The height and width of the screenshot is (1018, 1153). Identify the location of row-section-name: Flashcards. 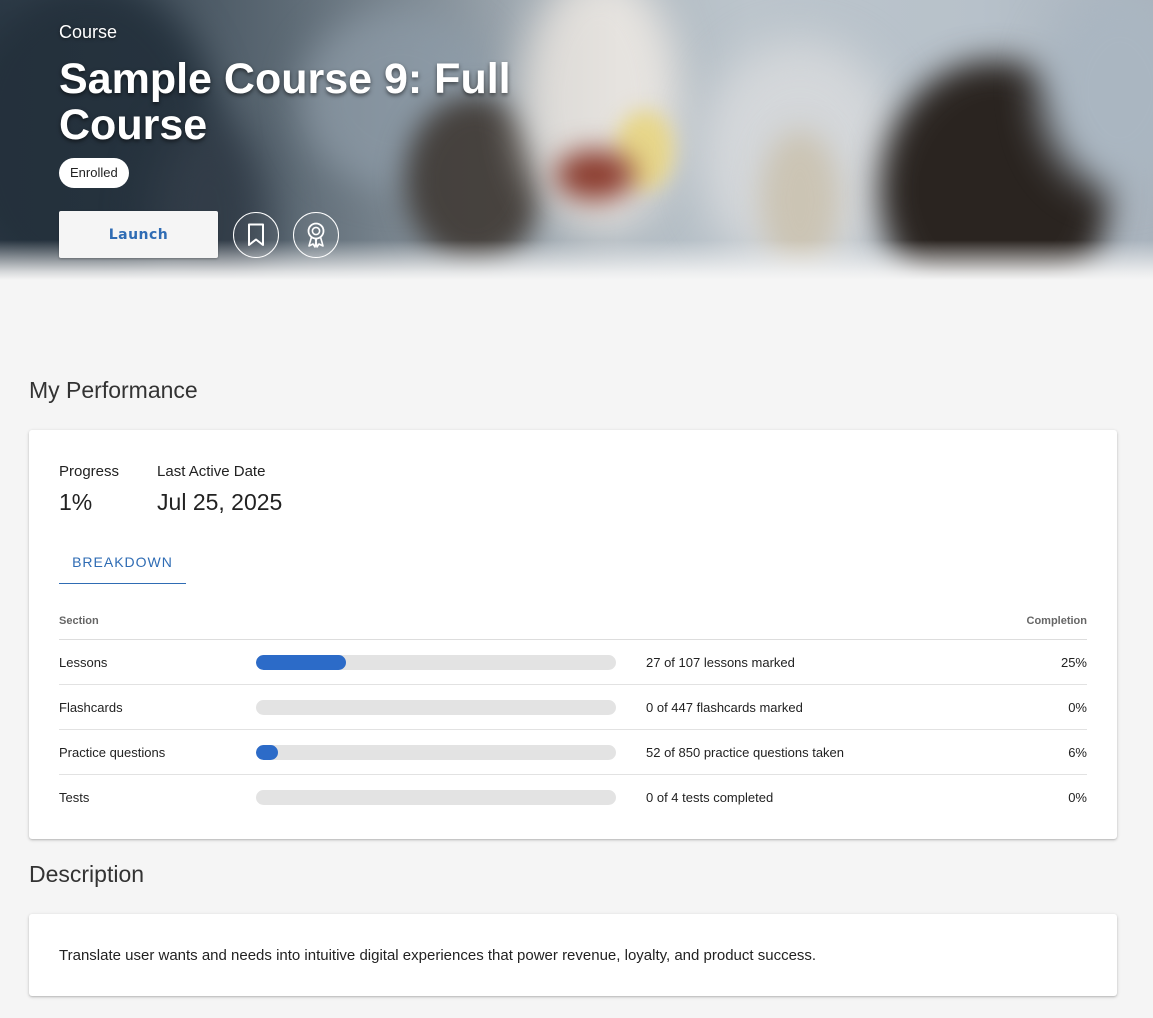
(91, 707).